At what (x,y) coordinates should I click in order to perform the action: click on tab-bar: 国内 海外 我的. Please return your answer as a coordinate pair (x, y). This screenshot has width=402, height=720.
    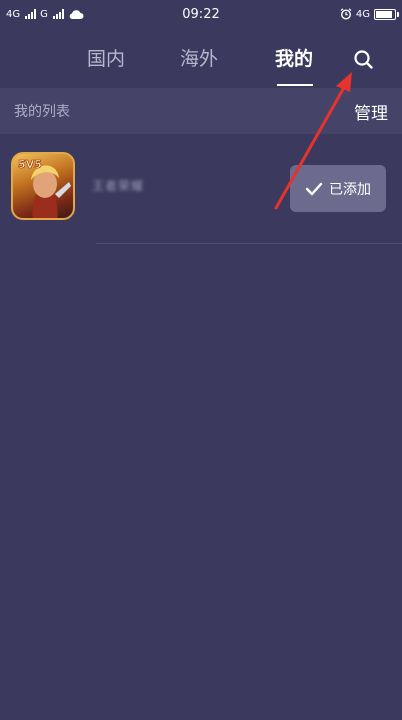
    Looking at the image, I should click on (201, 58).